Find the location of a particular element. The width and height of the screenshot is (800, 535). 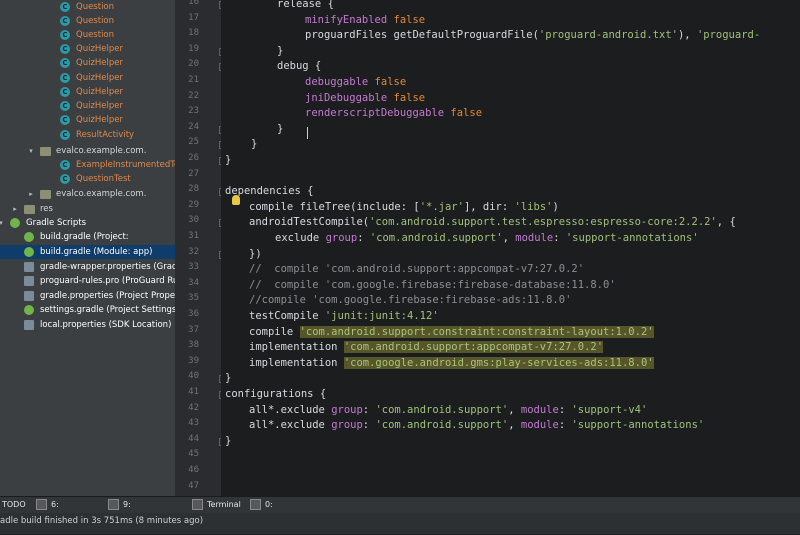

code-token: 'support-v4' is located at coordinates (609, 409).